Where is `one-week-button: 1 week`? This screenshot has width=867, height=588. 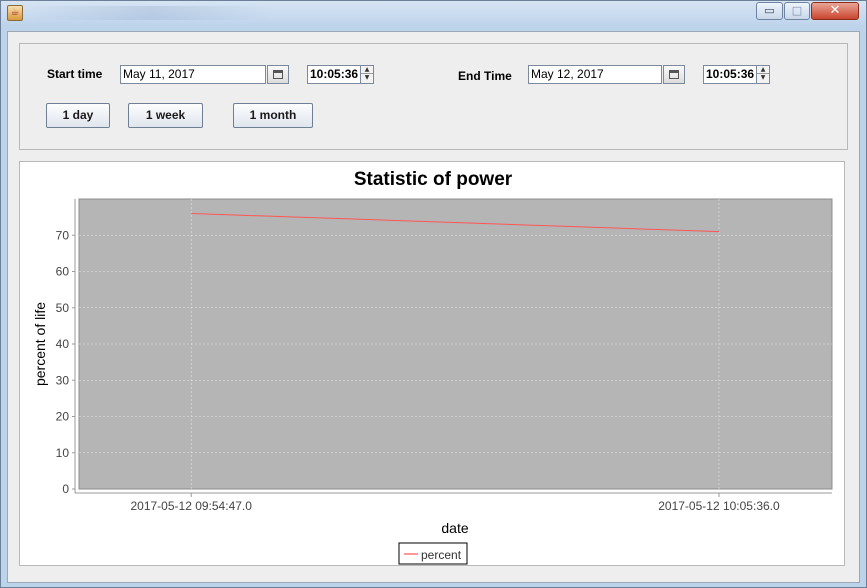 one-week-button: 1 week is located at coordinates (165, 115).